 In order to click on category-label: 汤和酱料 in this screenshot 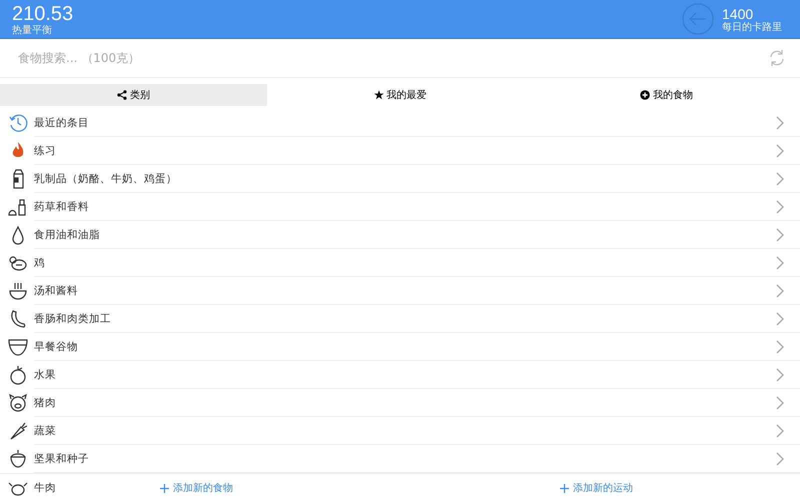, I will do `click(56, 291)`.